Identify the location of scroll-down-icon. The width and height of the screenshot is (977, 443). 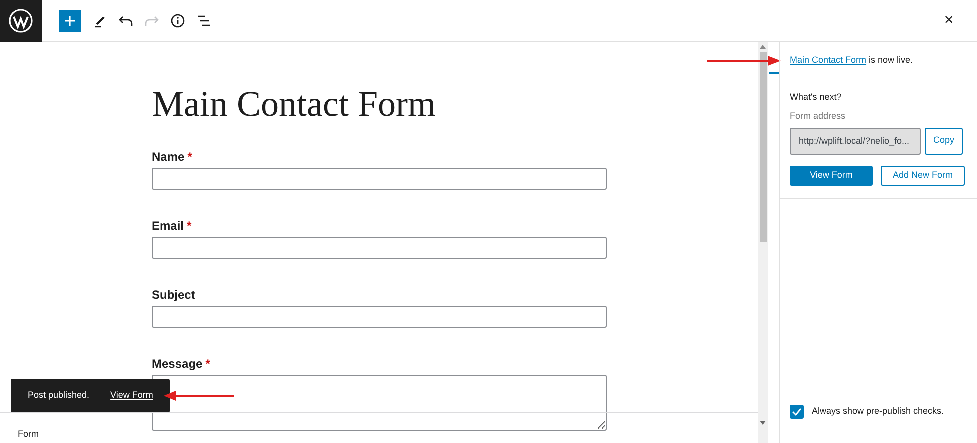
(763, 423).